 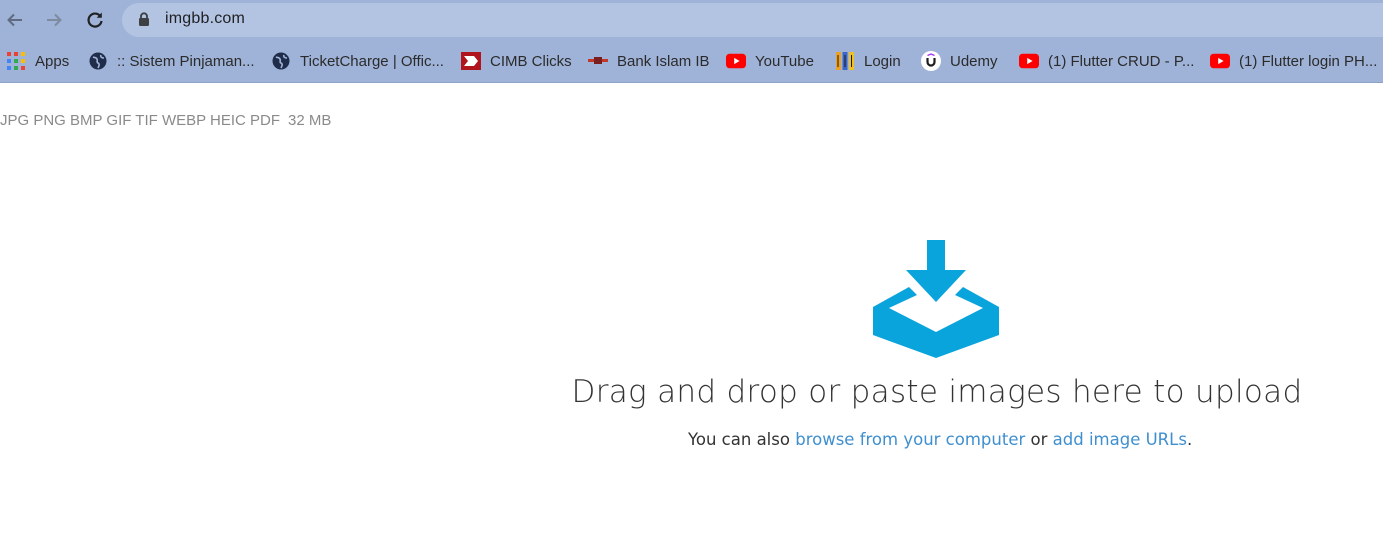 What do you see at coordinates (739, 439) in the screenshot?
I see `subline-prefix: You can also` at bounding box center [739, 439].